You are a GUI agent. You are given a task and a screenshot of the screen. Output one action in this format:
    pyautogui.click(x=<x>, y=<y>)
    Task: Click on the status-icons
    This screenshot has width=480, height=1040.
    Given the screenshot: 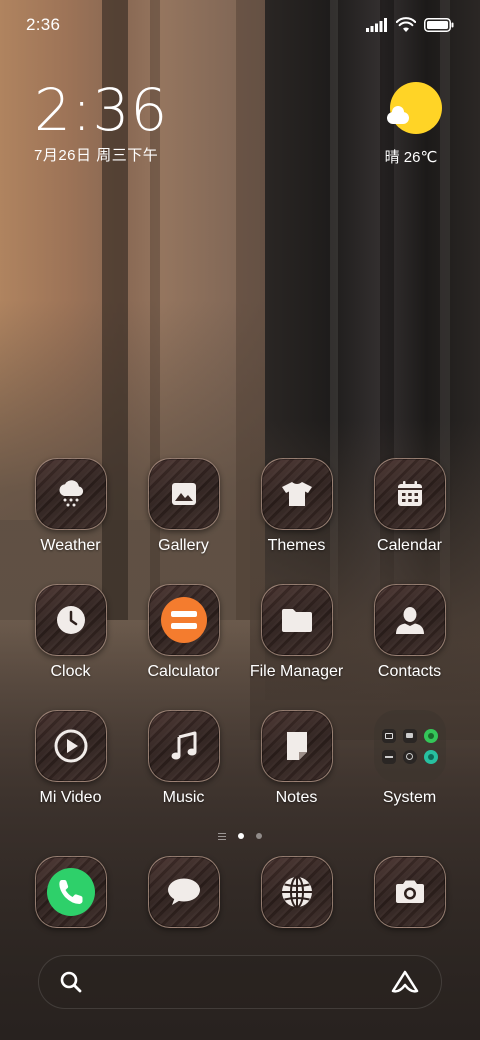 What is the action you would take?
    pyautogui.click(x=410, y=25)
    